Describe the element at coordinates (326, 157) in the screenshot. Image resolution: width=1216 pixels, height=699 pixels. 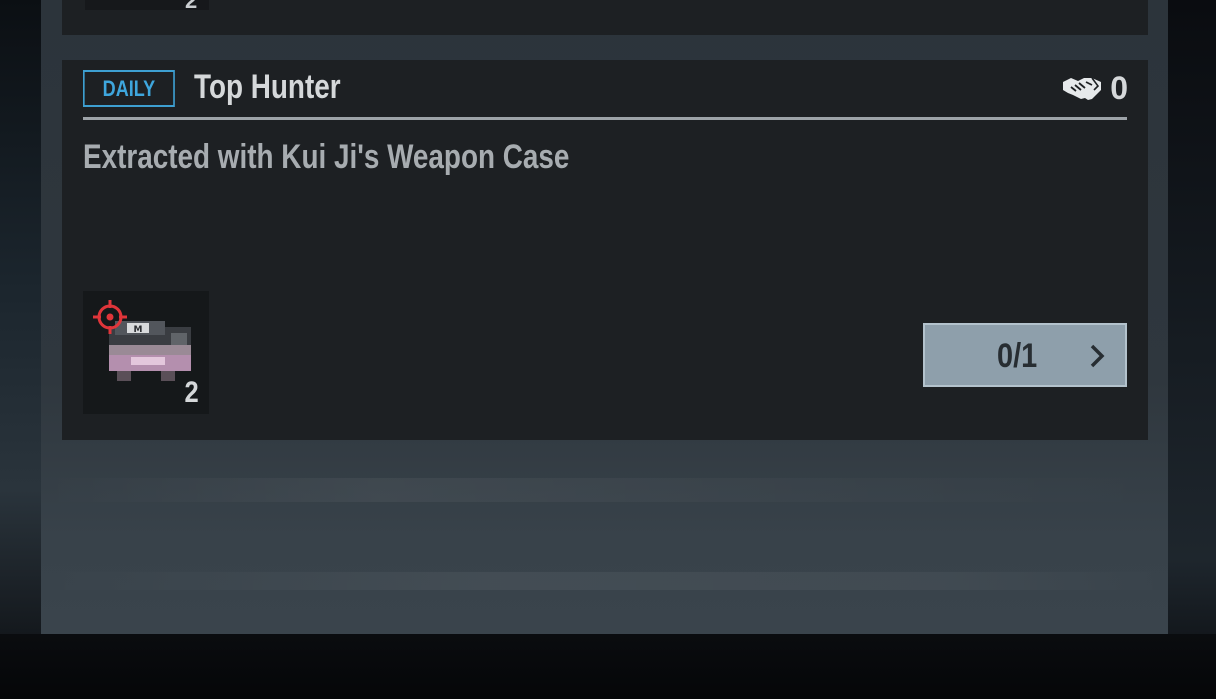
I see `mission-description: Extracted with Kui Ji's Weapon Case` at that location.